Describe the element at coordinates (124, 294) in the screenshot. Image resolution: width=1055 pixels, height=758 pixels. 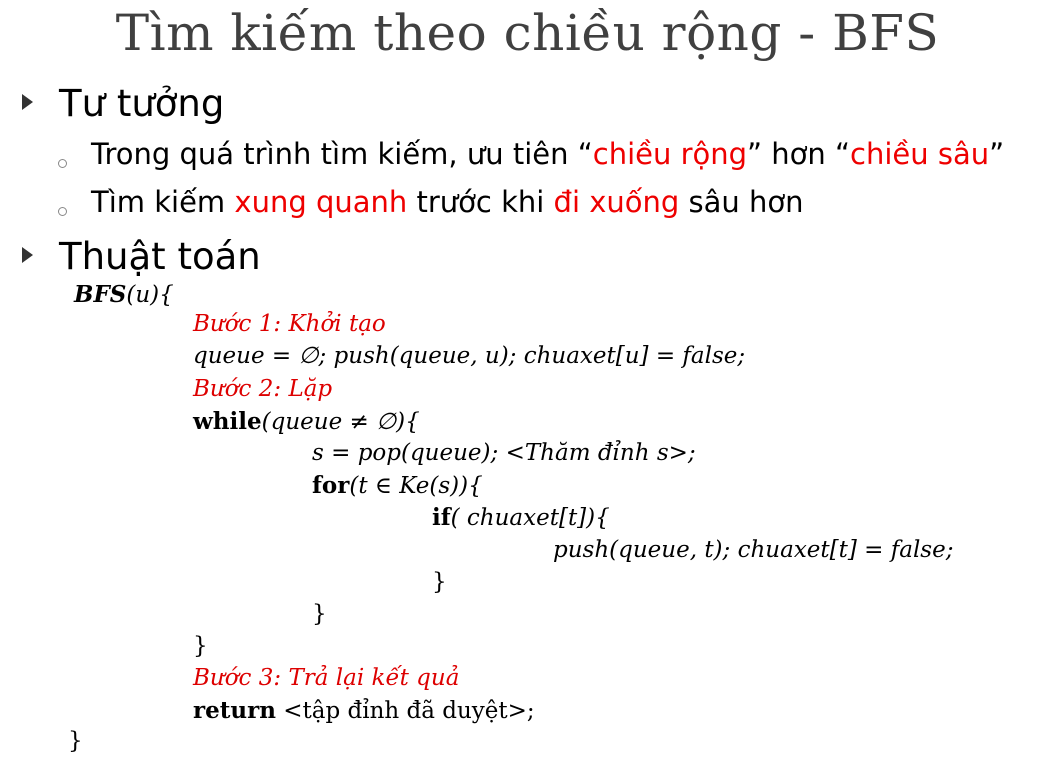
I see `code-fn-signature: BFS(u){` at that location.